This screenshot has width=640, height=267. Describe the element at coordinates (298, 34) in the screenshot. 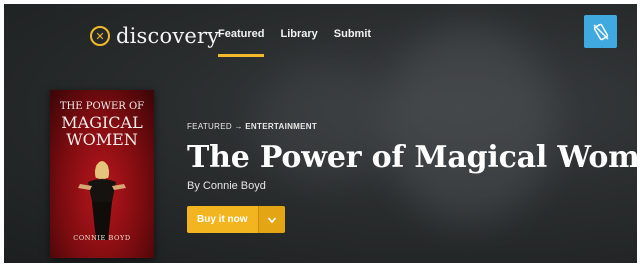

I see `tab-library: Library` at that location.